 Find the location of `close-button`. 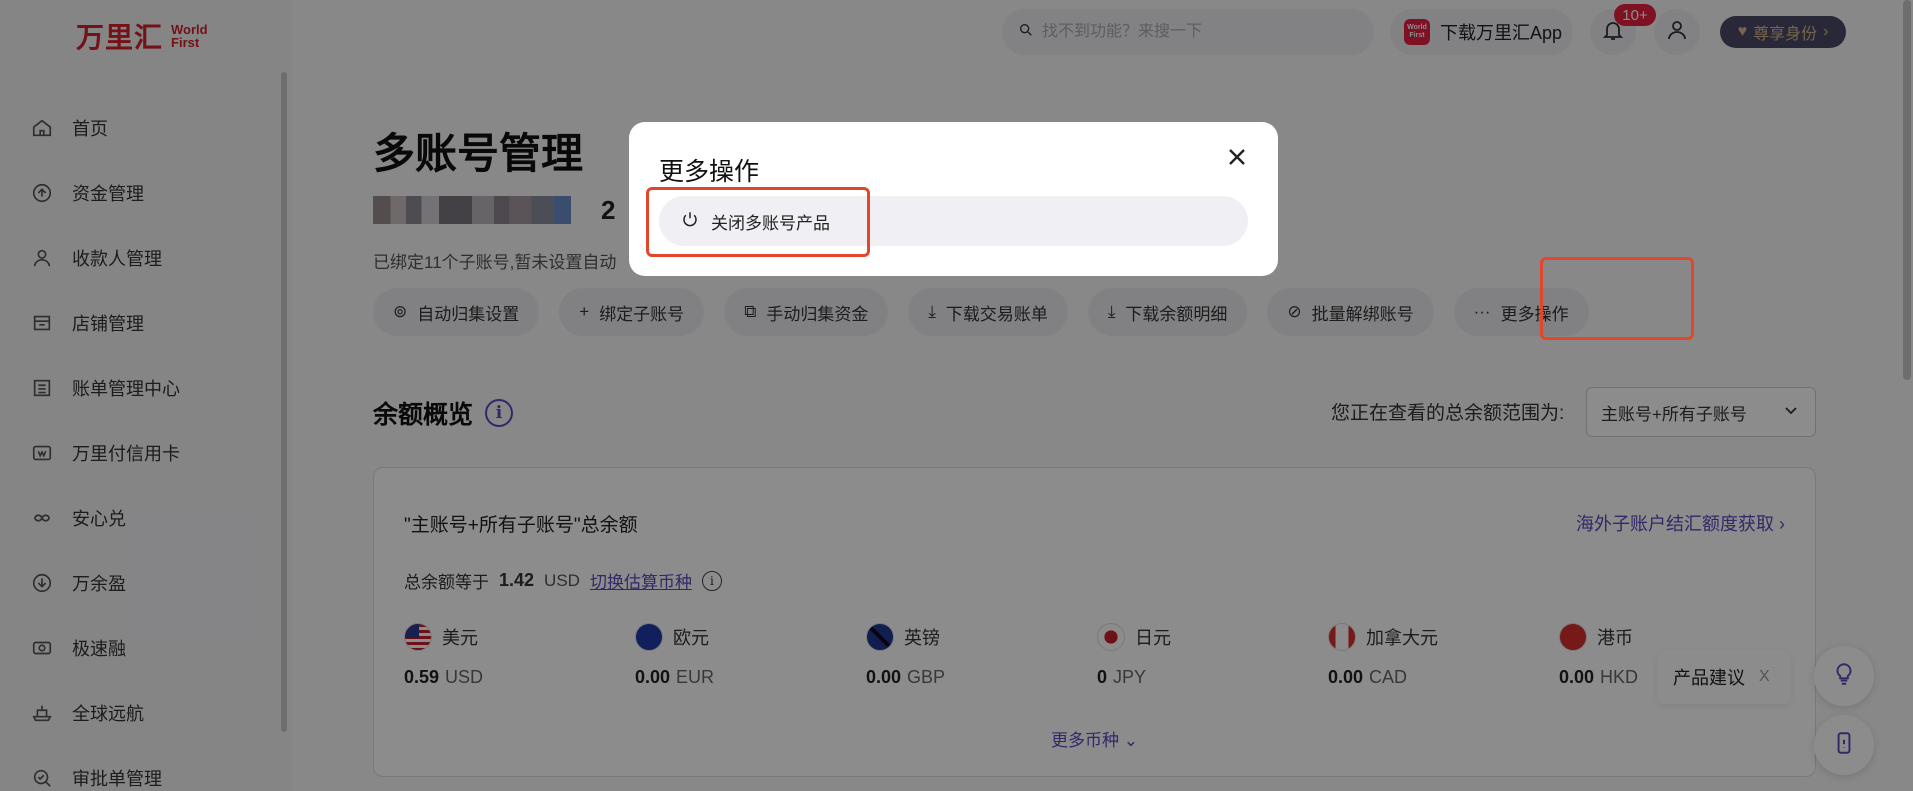

close-button is located at coordinates (1237, 159).